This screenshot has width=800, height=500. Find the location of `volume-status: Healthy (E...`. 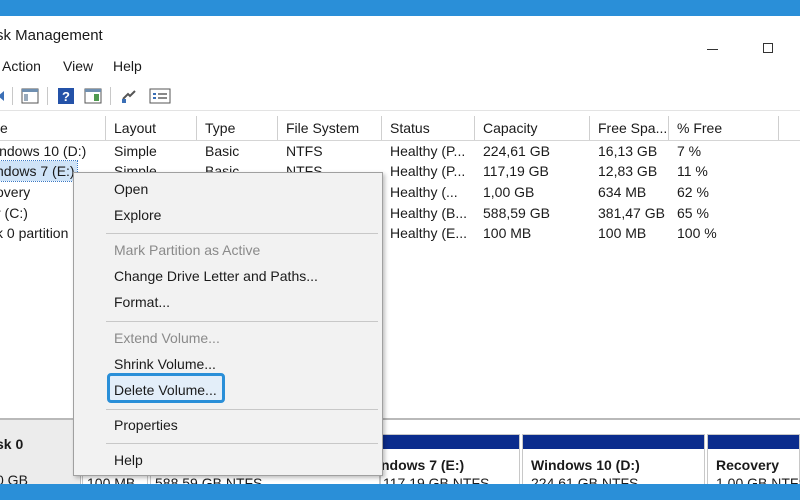

volume-status: Healthy (E... is located at coordinates (429, 233).